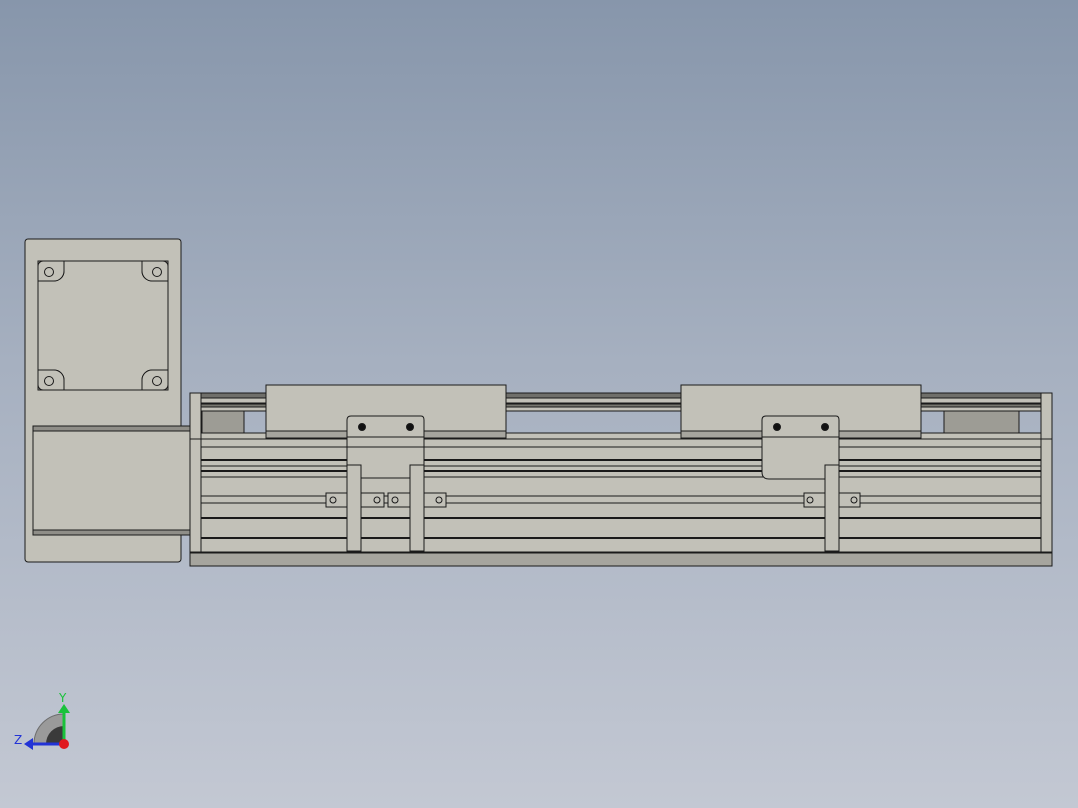 The image size is (1078, 808). I want to click on coupling-housing, so click(112, 480).